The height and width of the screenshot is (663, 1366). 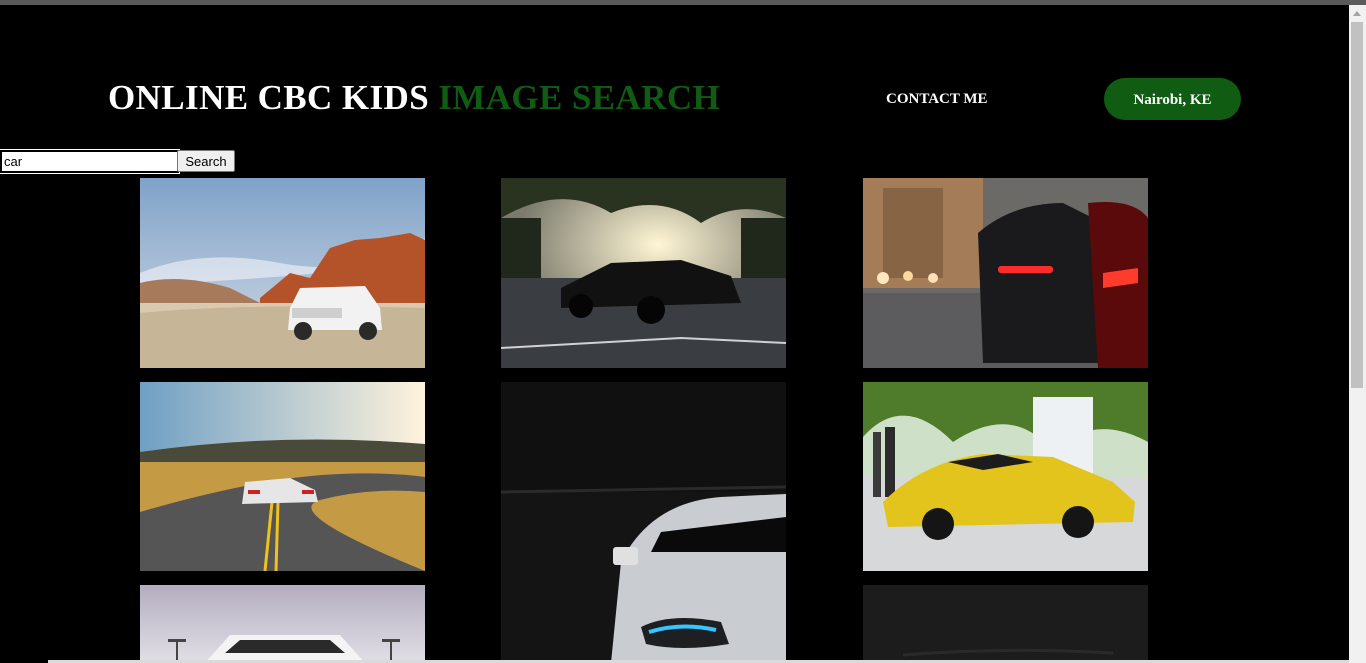 I want to click on search-button: Search, so click(x=206, y=161).